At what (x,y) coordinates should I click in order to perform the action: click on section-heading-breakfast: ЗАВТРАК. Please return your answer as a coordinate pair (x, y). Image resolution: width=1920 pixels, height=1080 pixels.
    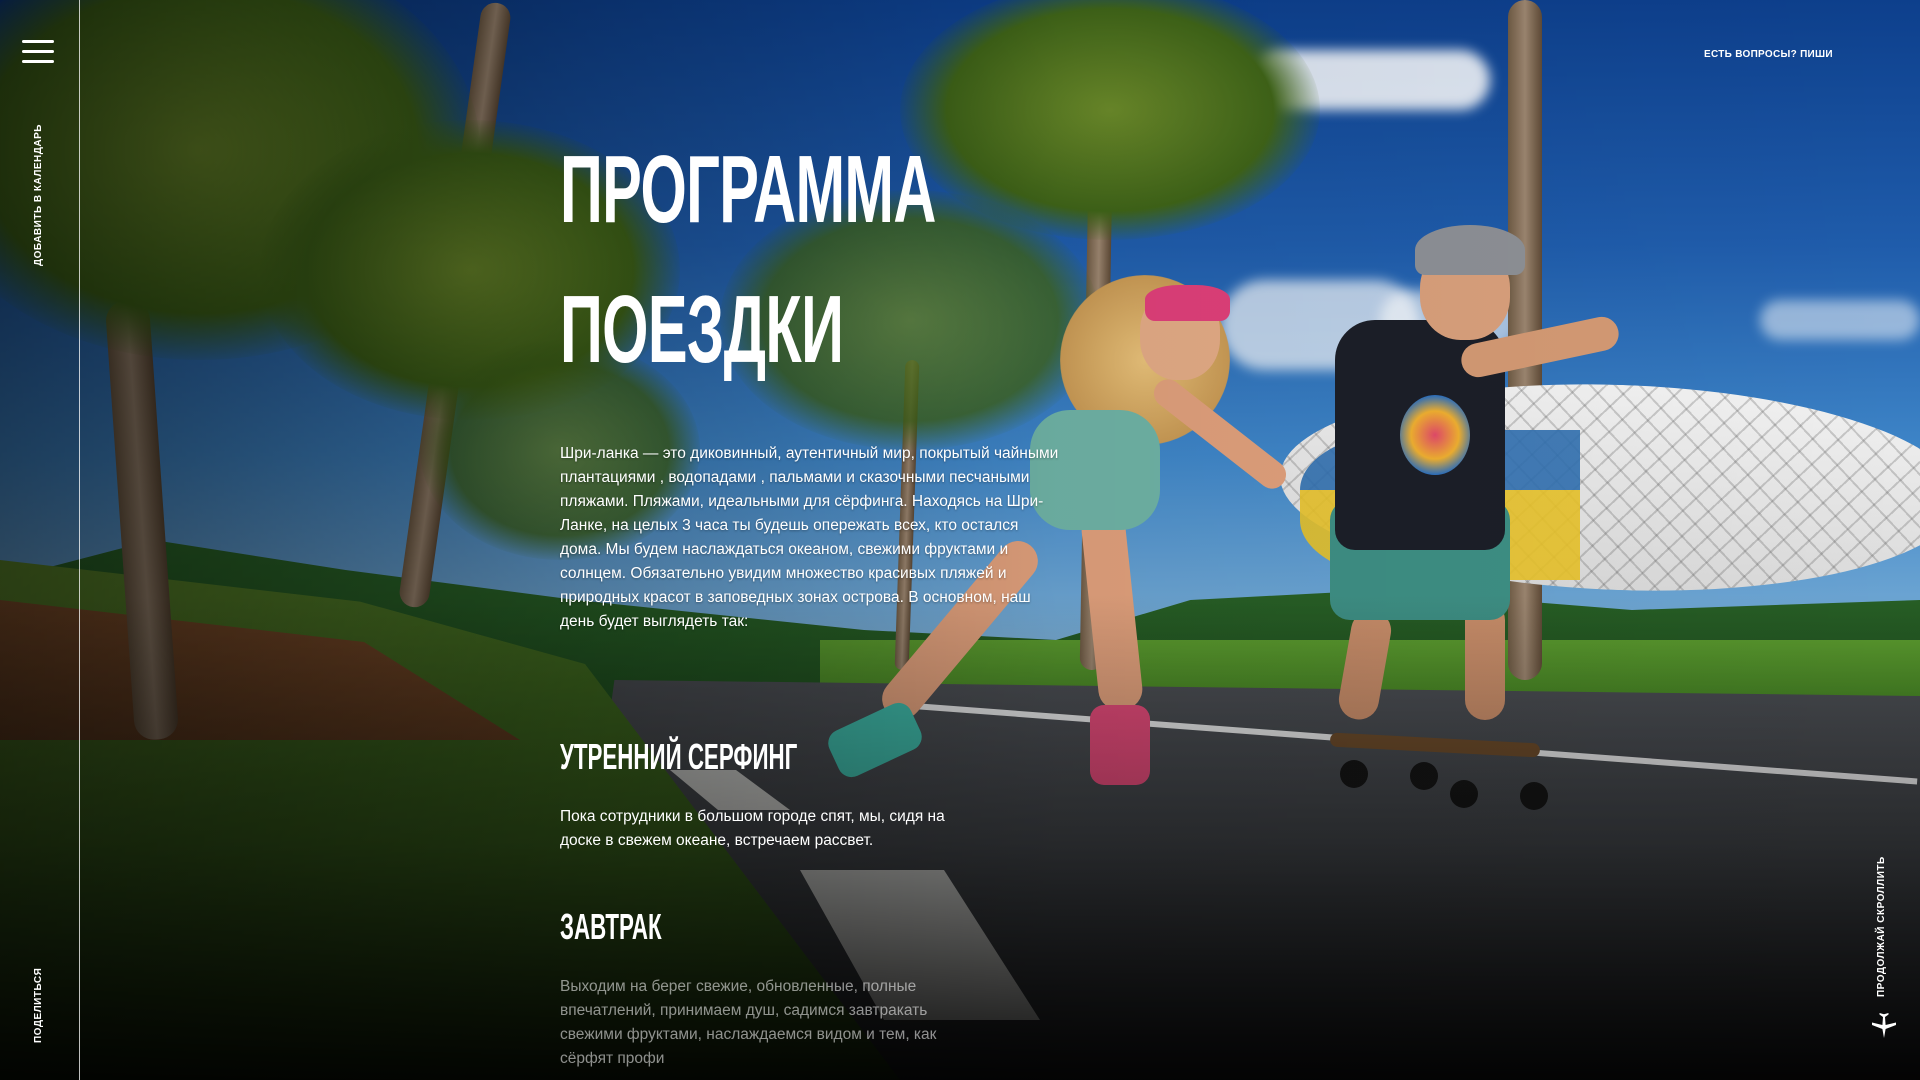
    Looking at the image, I should click on (611, 926).